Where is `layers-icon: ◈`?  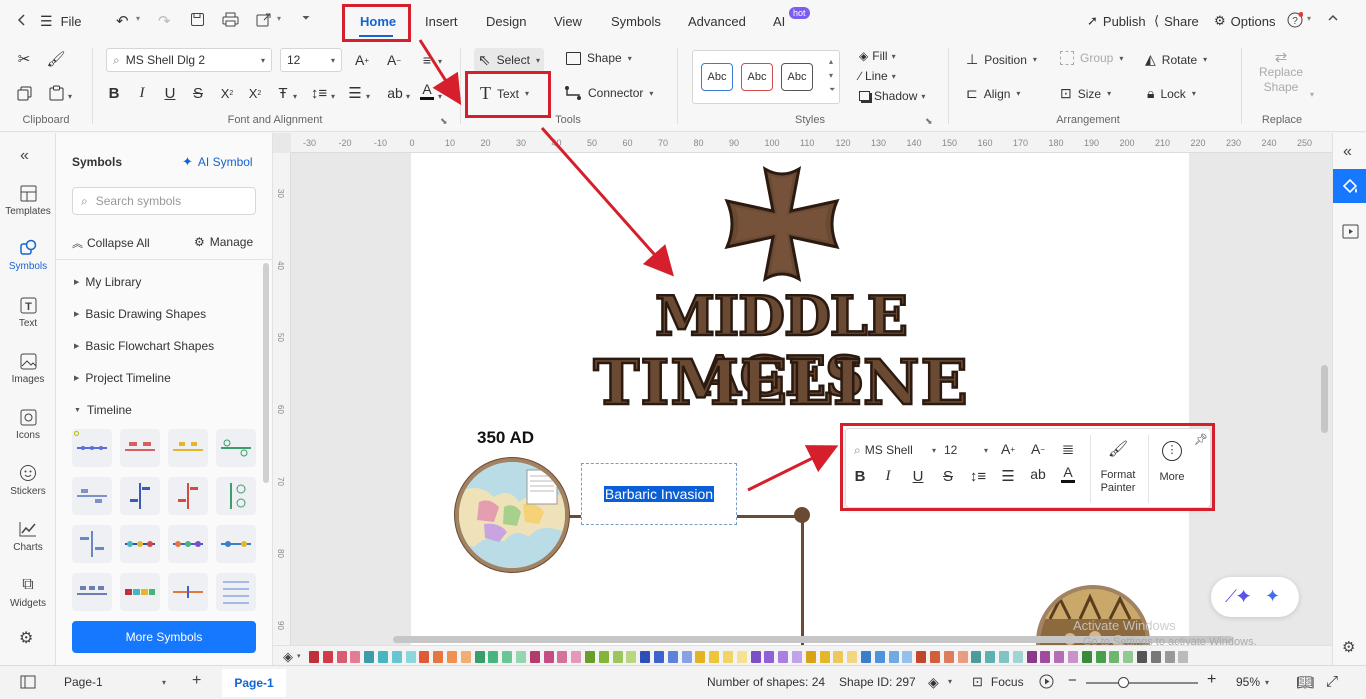
layers-icon: ◈ is located at coordinates (933, 682).